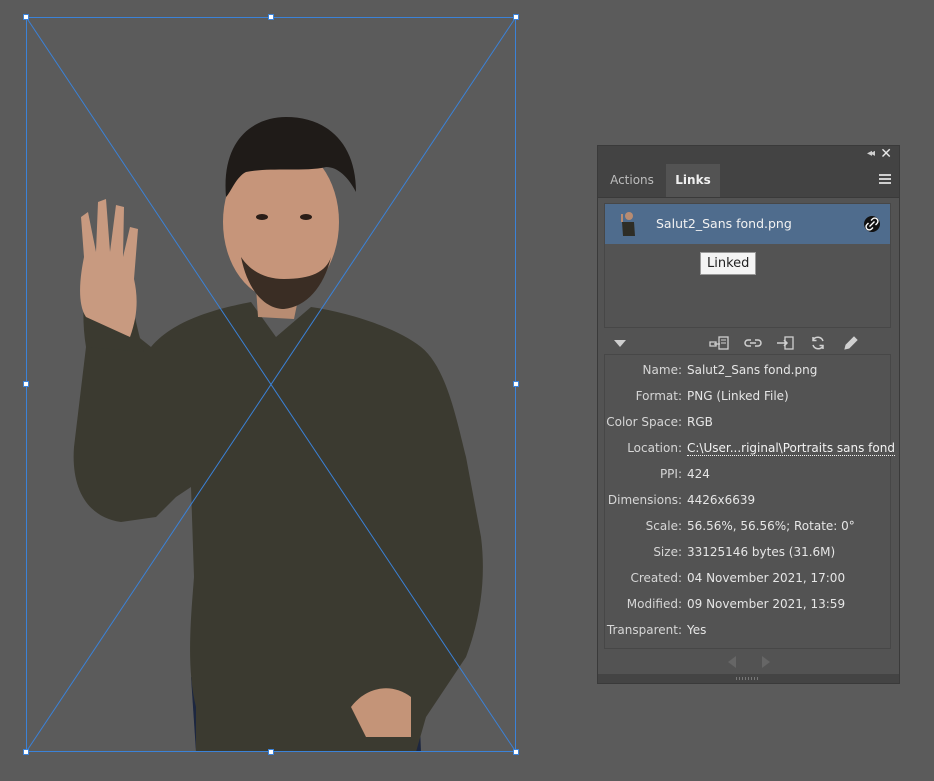 This screenshot has height=781, width=934. Describe the element at coordinates (752, 370) in the screenshot. I see `info-value: Salut2_Sans fond.png` at that location.